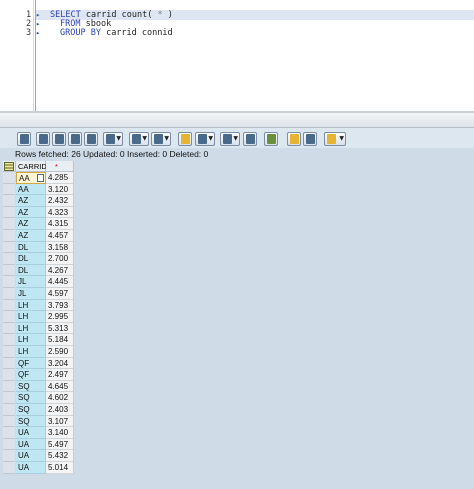 This screenshot has height=489, width=474. Describe the element at coordinates (60, 247) in the screenshot. I see `cell-count: 3.158` at that location.